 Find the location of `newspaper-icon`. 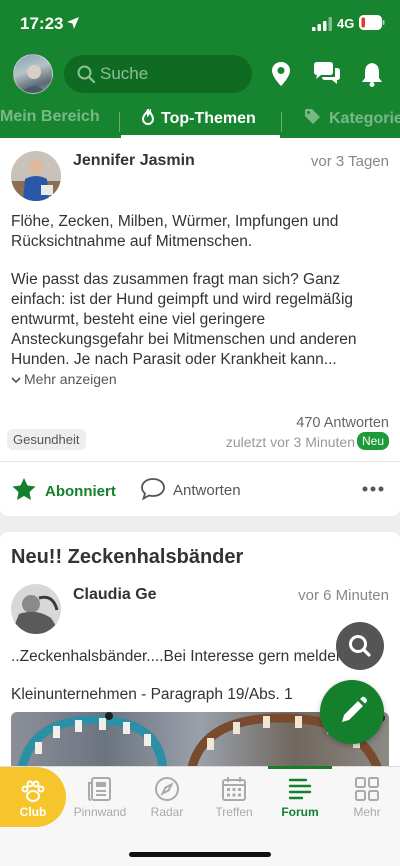

newspaper-icon is located at coordinates (99, 789).